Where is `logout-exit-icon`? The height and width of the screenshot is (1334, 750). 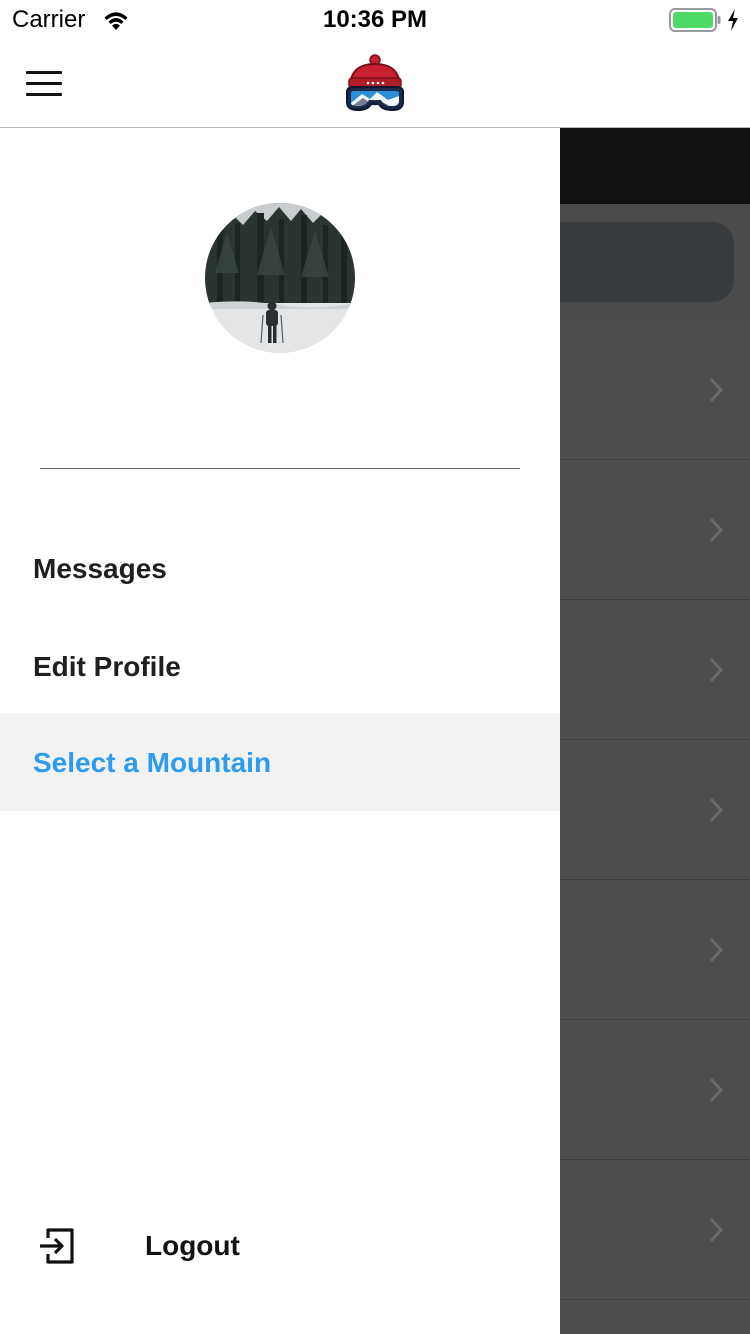
logout-exit-icon is located at coordinates (57, 1246).